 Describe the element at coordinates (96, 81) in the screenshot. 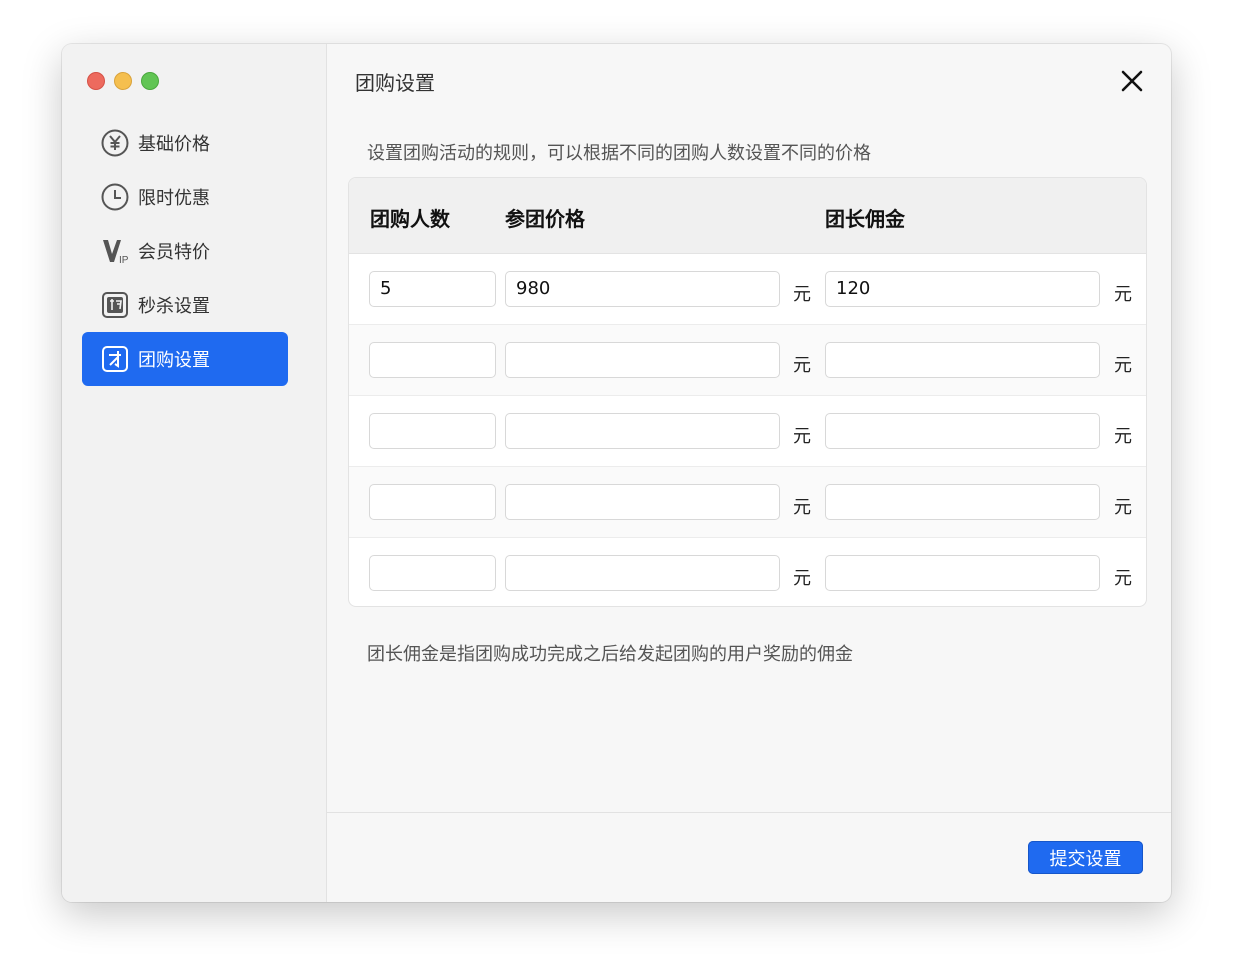

I see `close-window-button` at that location.